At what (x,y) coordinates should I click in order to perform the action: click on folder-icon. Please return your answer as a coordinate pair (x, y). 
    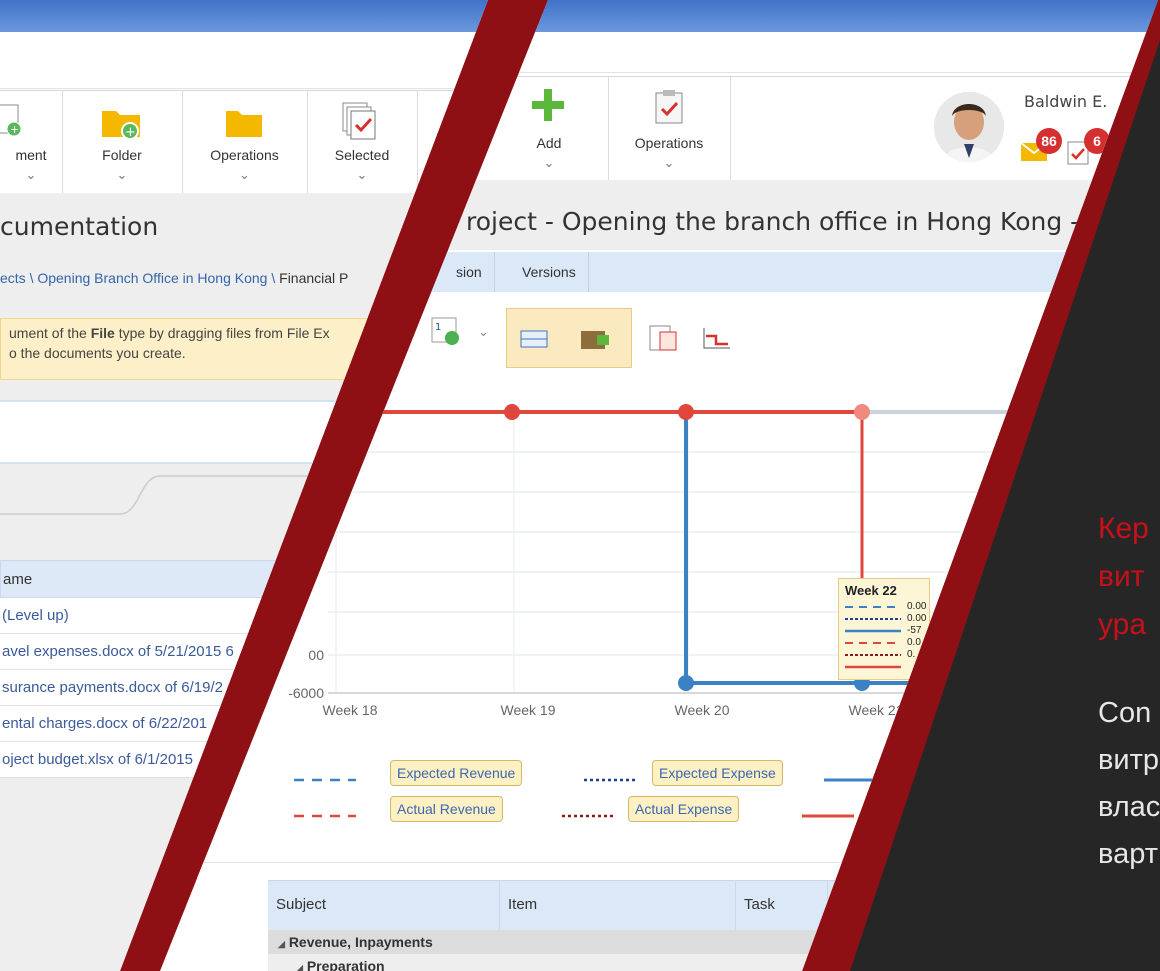
    Looking at the image, I should click on (244, 124).